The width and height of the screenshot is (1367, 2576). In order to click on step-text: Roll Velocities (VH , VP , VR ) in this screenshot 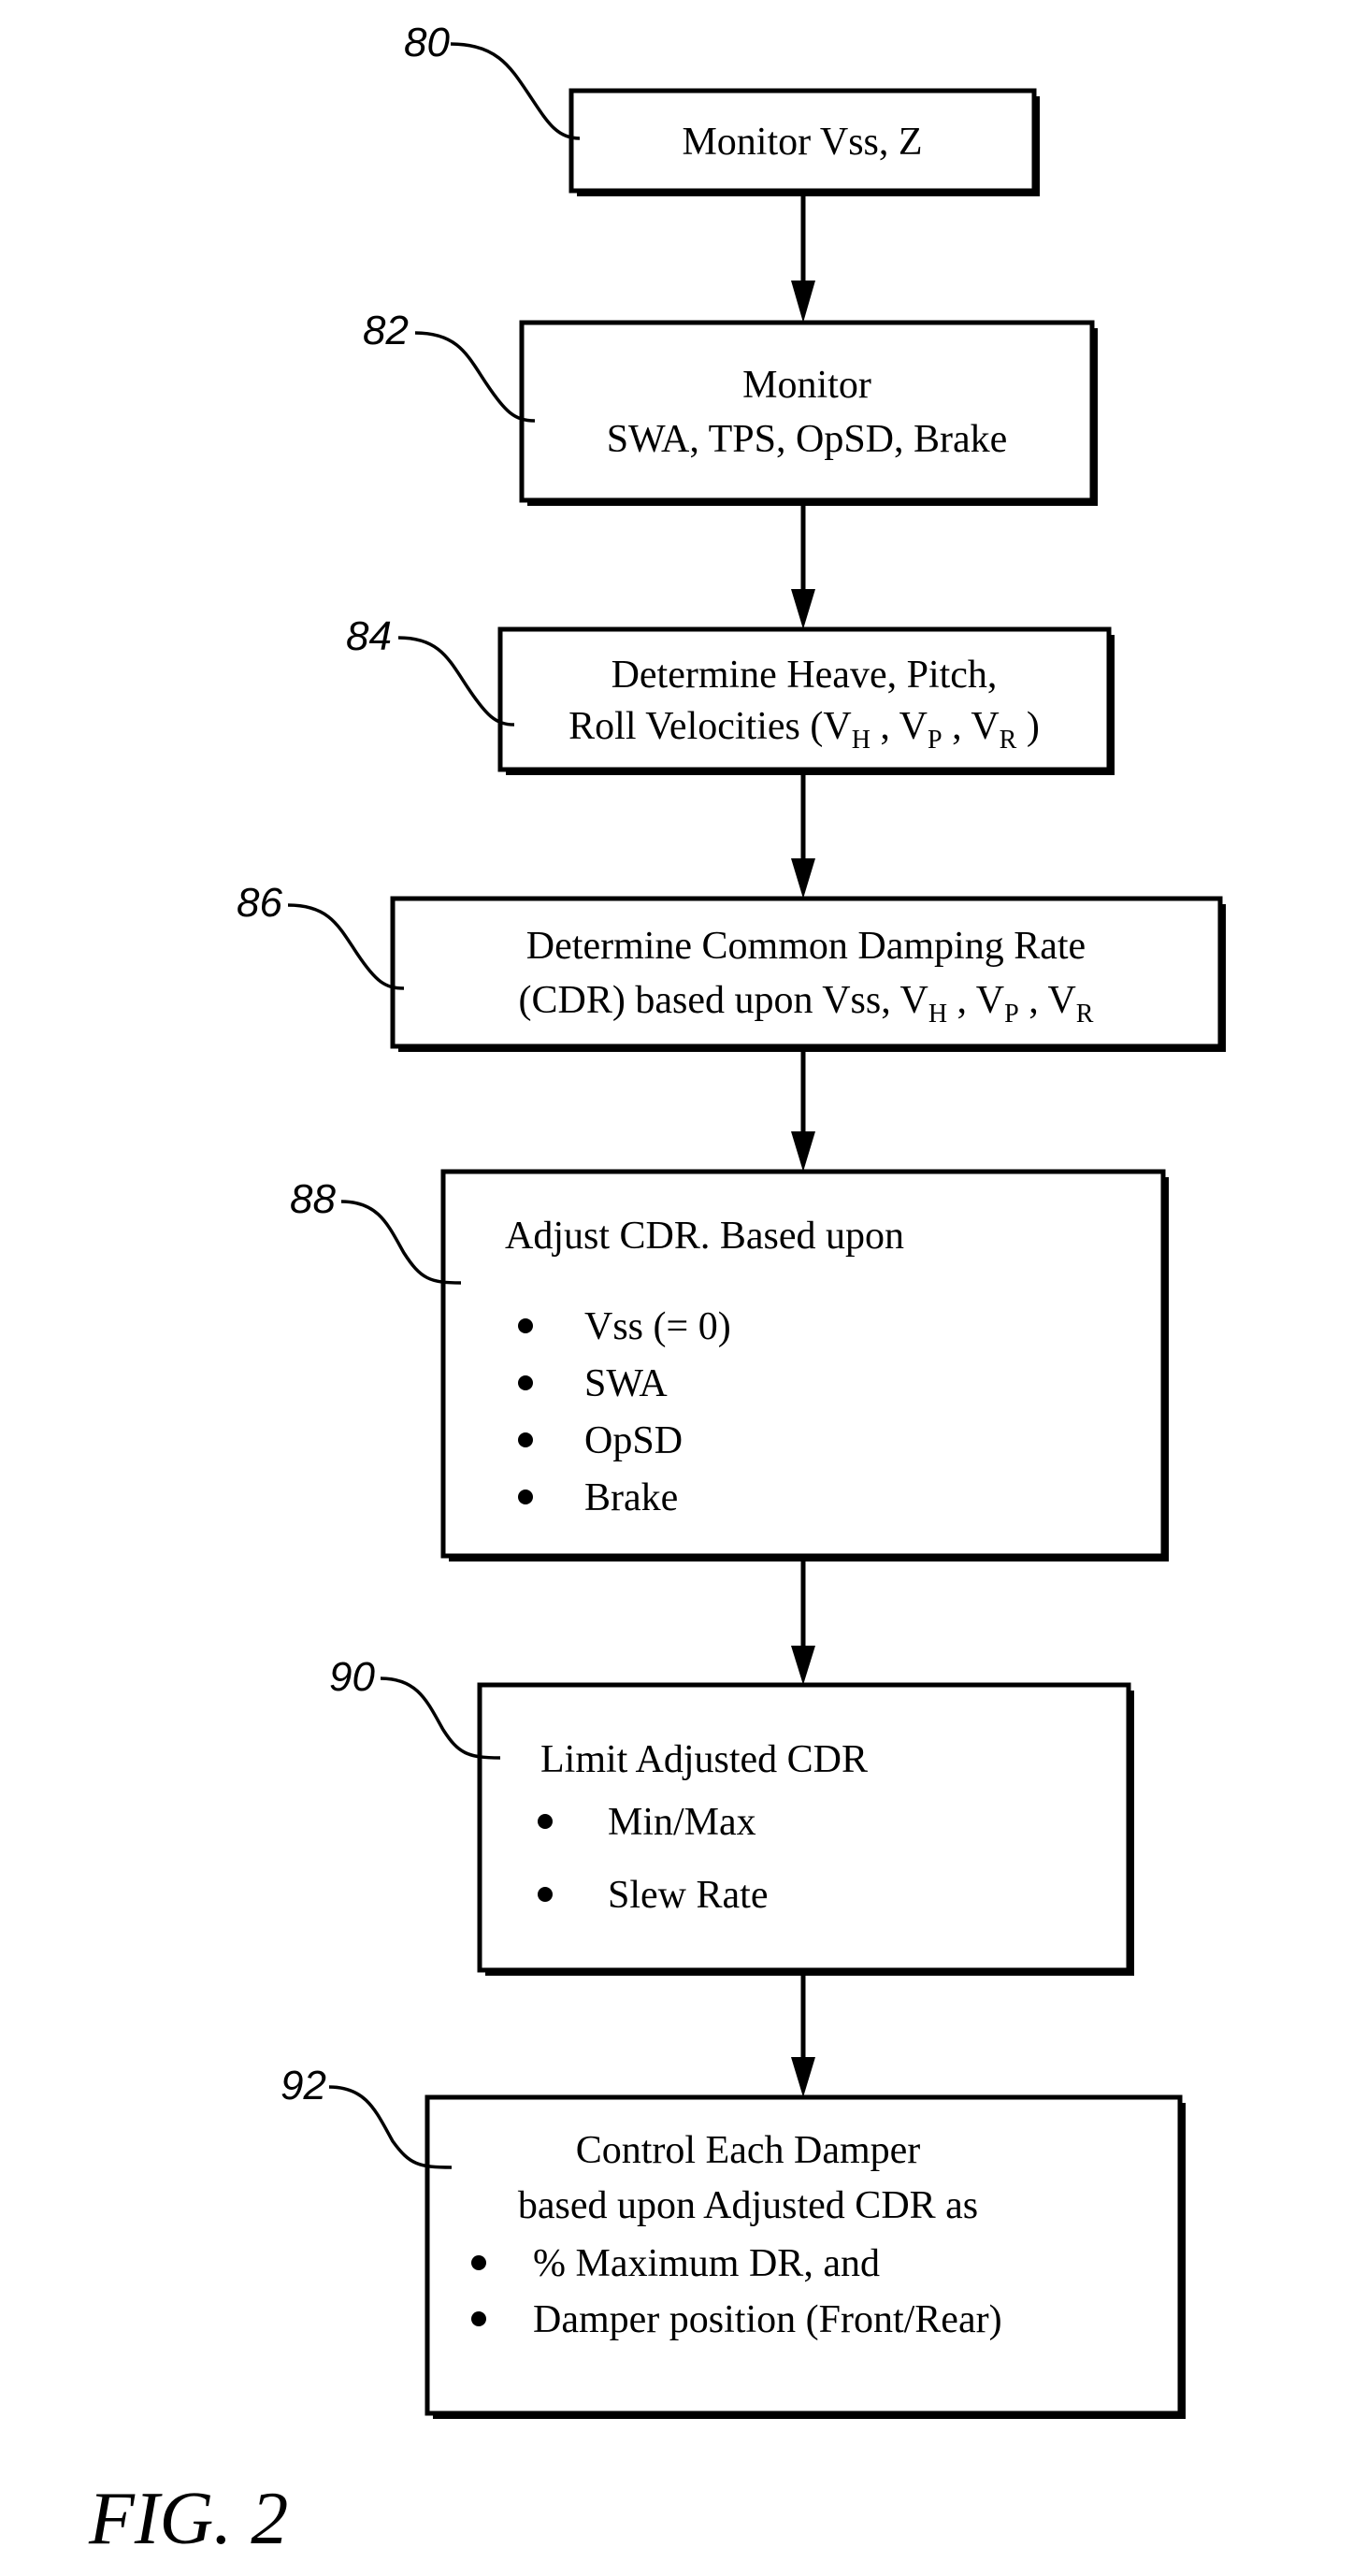, I will do `click(804, 730)`.